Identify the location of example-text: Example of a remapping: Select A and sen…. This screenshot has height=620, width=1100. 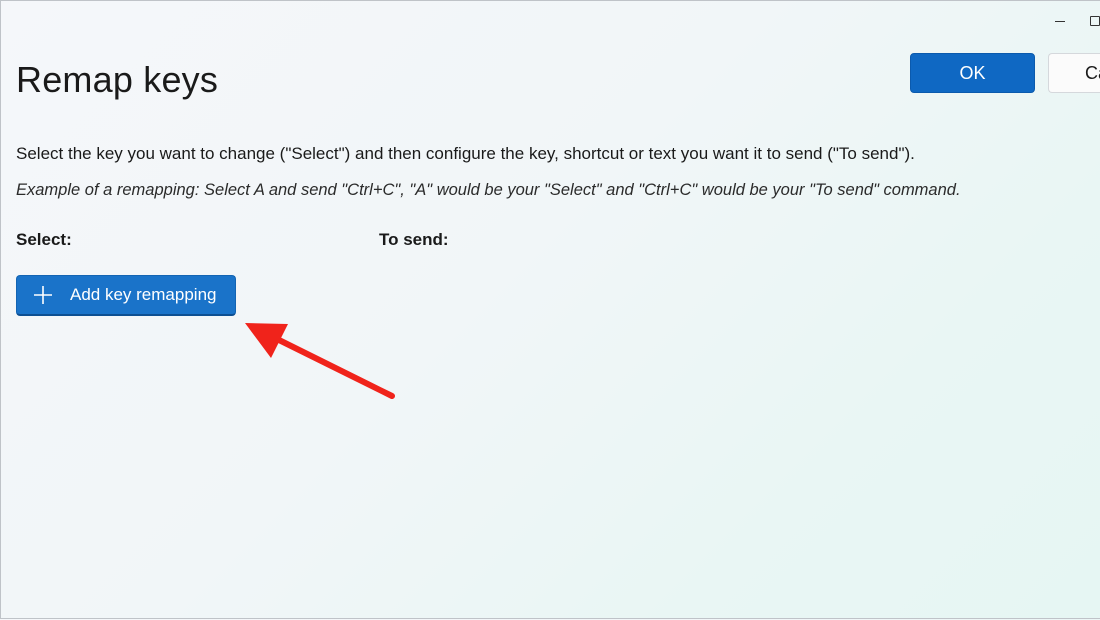
(488, 190).